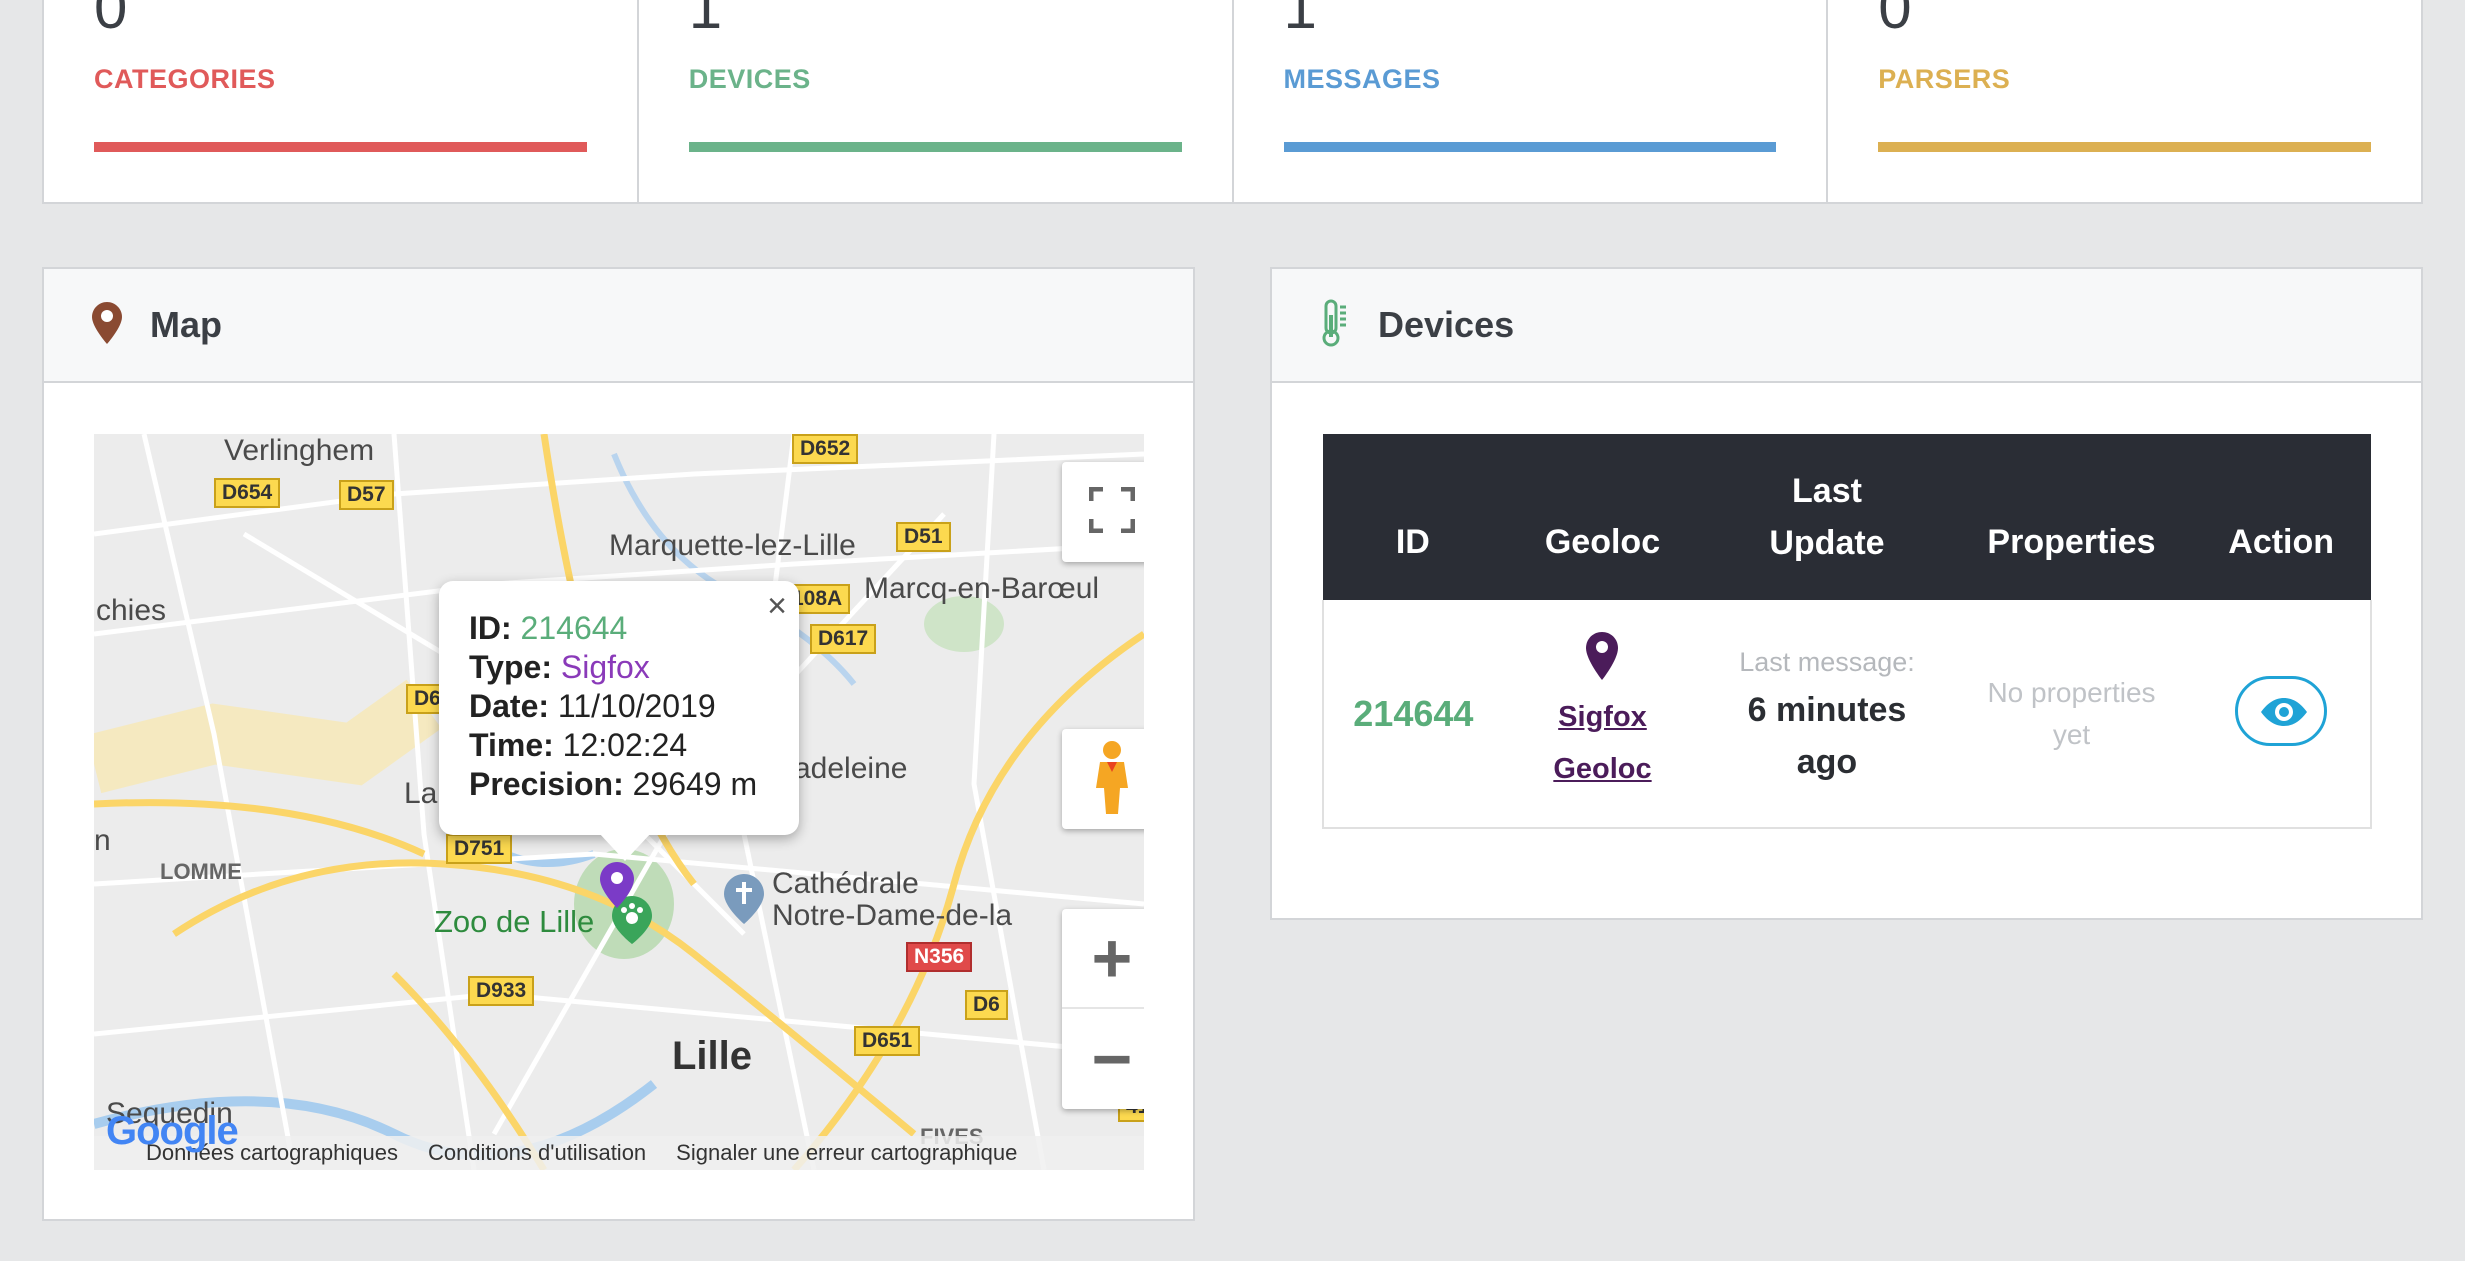  I want to click on device-geoloc-cell: Sigfox Geoloc, so click(1602, 714).